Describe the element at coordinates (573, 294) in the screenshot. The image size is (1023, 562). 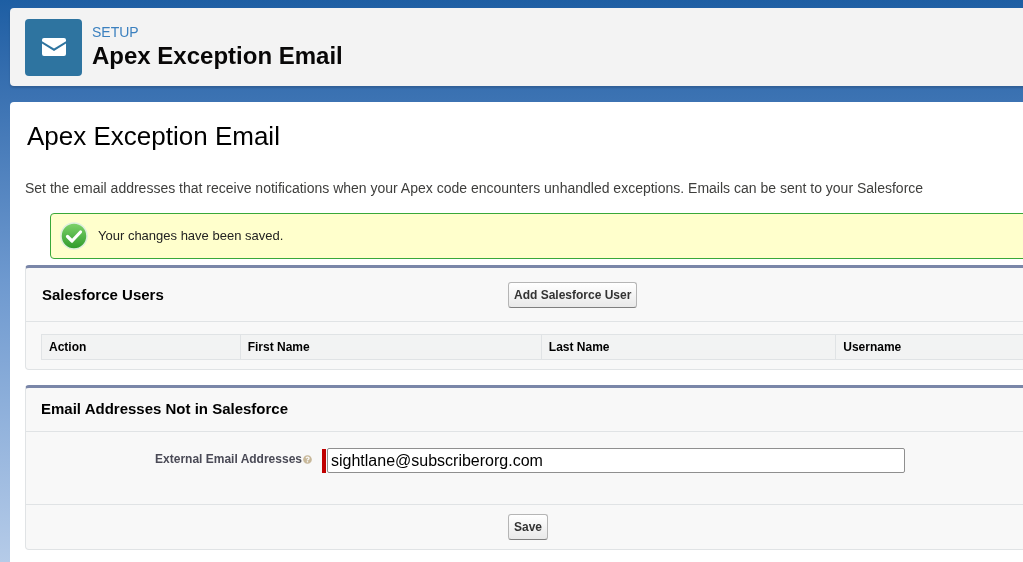
I see `add-user-button: Add Salesforce User` at that location.